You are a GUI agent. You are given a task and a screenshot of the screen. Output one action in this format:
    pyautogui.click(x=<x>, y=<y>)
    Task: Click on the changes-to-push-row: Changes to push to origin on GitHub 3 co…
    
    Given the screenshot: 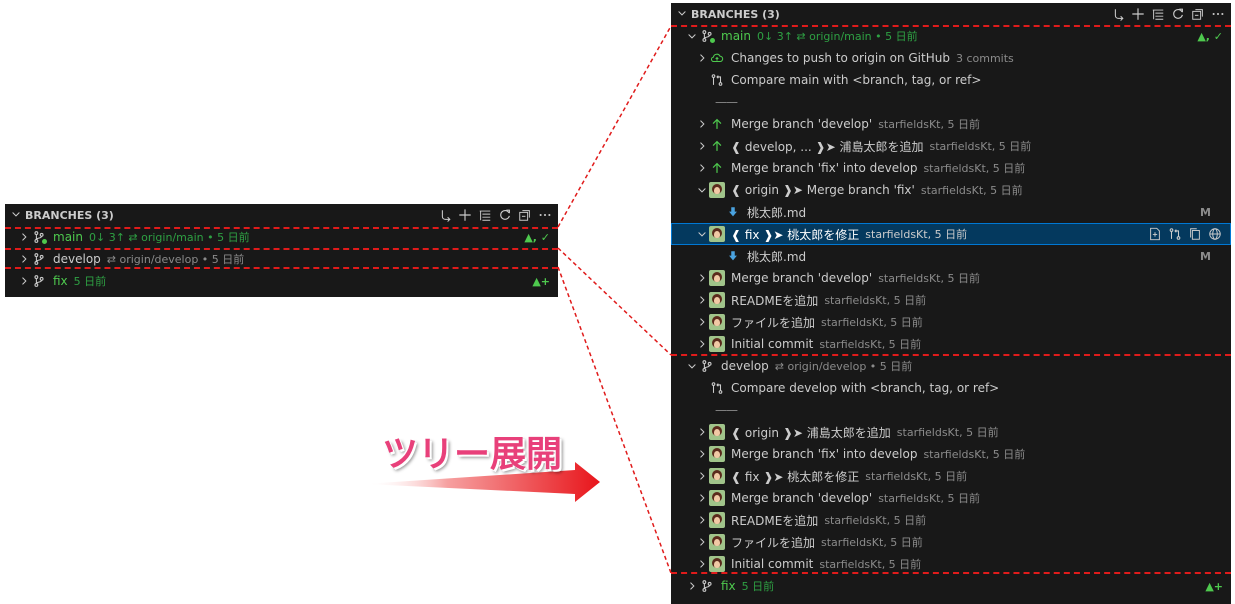 What is the action you would take?
    pyautogui.click(x=951, y=58)
    